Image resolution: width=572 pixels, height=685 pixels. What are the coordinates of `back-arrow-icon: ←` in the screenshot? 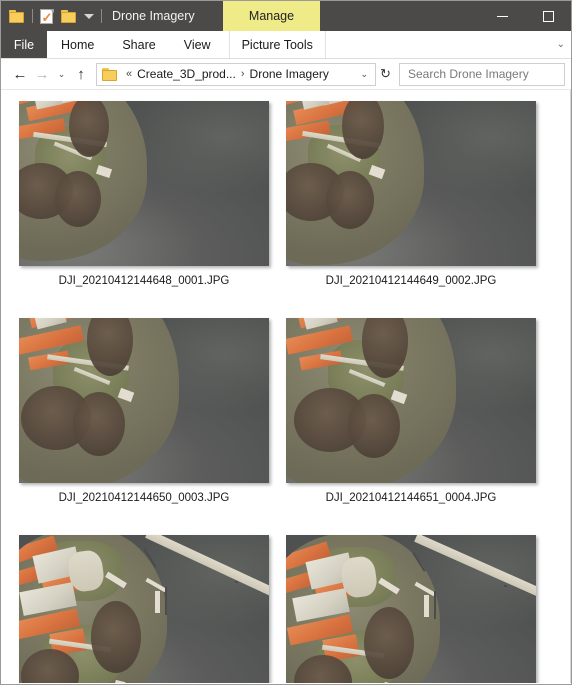 It's located at (20, 74).